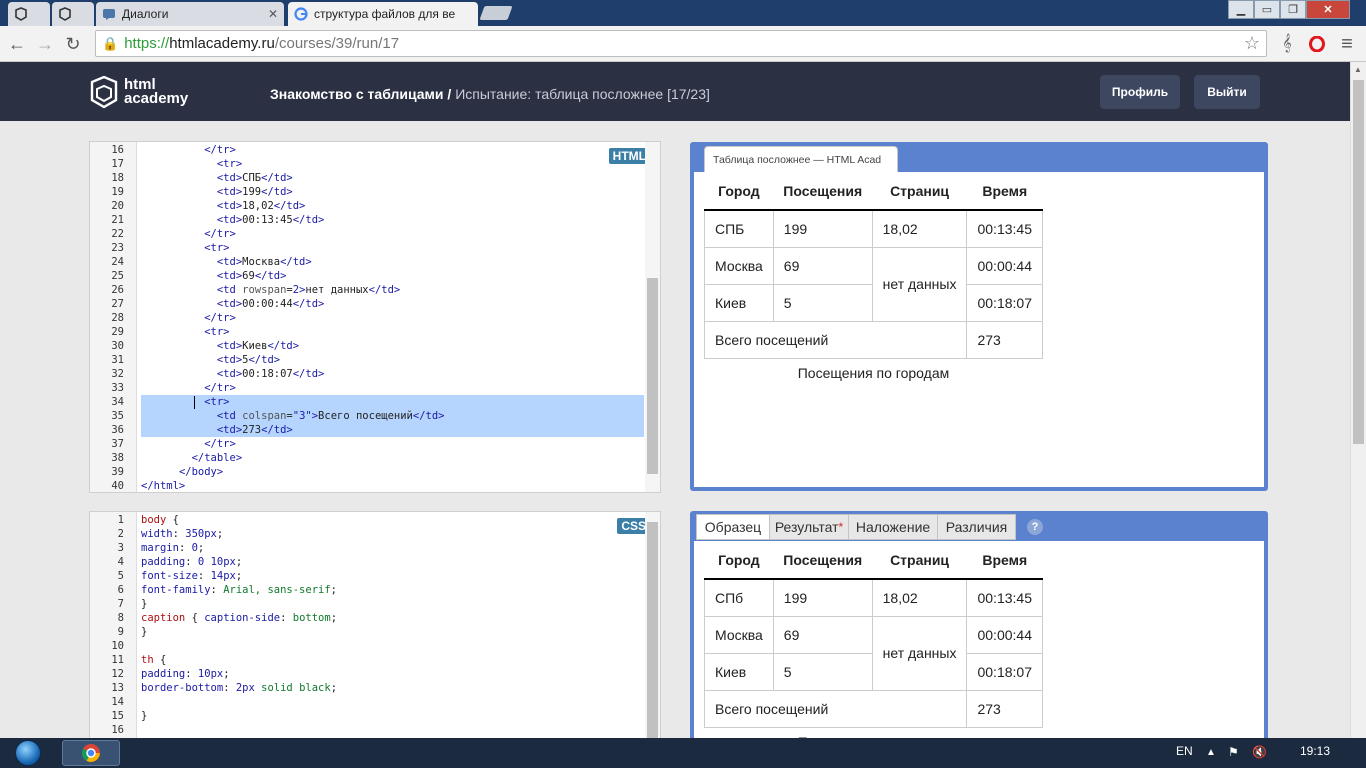  What do you see at coordinates (1140, 92) in the screenshot?
I see `profile-button: Профиль` at bounding box center [1140, 92].